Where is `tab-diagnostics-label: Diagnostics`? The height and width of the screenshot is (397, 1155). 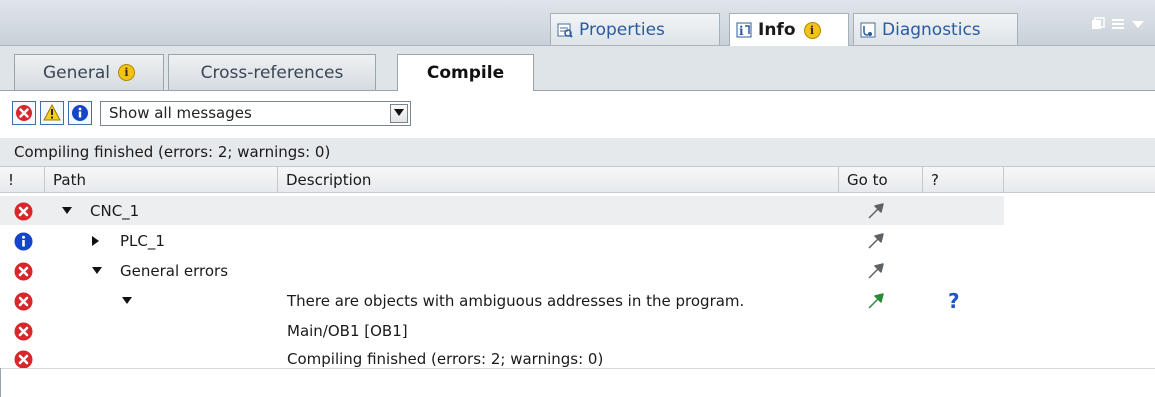
tab-diagnostics-label: Diagnostics is located at coordinates (931, 29).